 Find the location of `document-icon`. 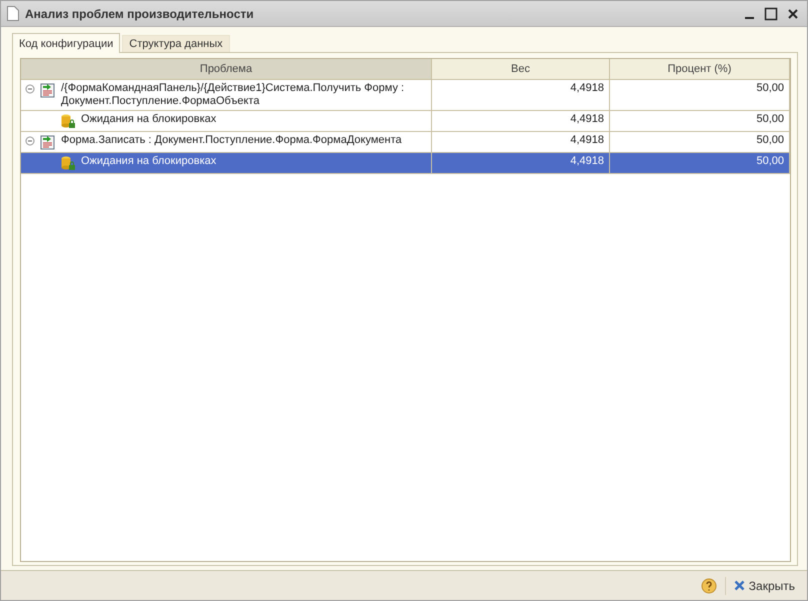

document-icon is located at coordinates (13, 13).